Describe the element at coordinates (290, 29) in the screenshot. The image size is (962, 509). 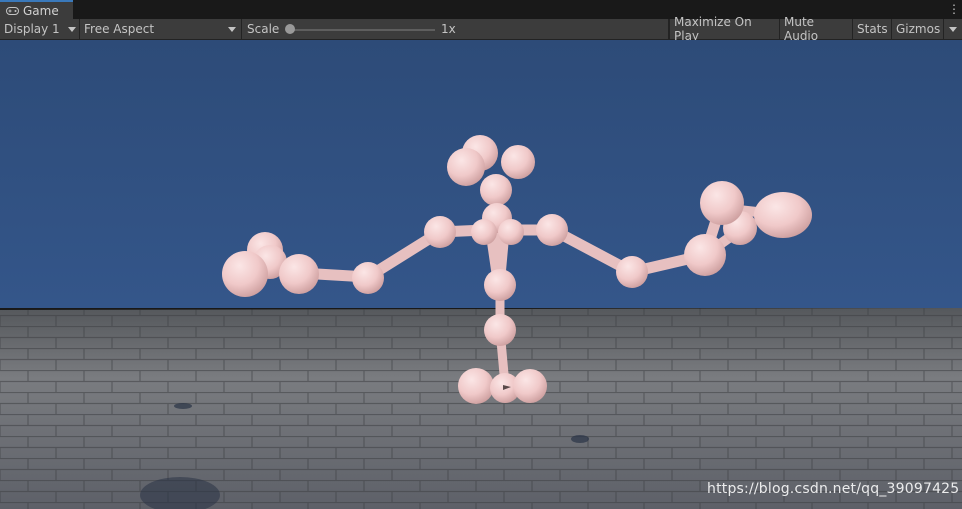
I see `scale-slider-handle` at that location.